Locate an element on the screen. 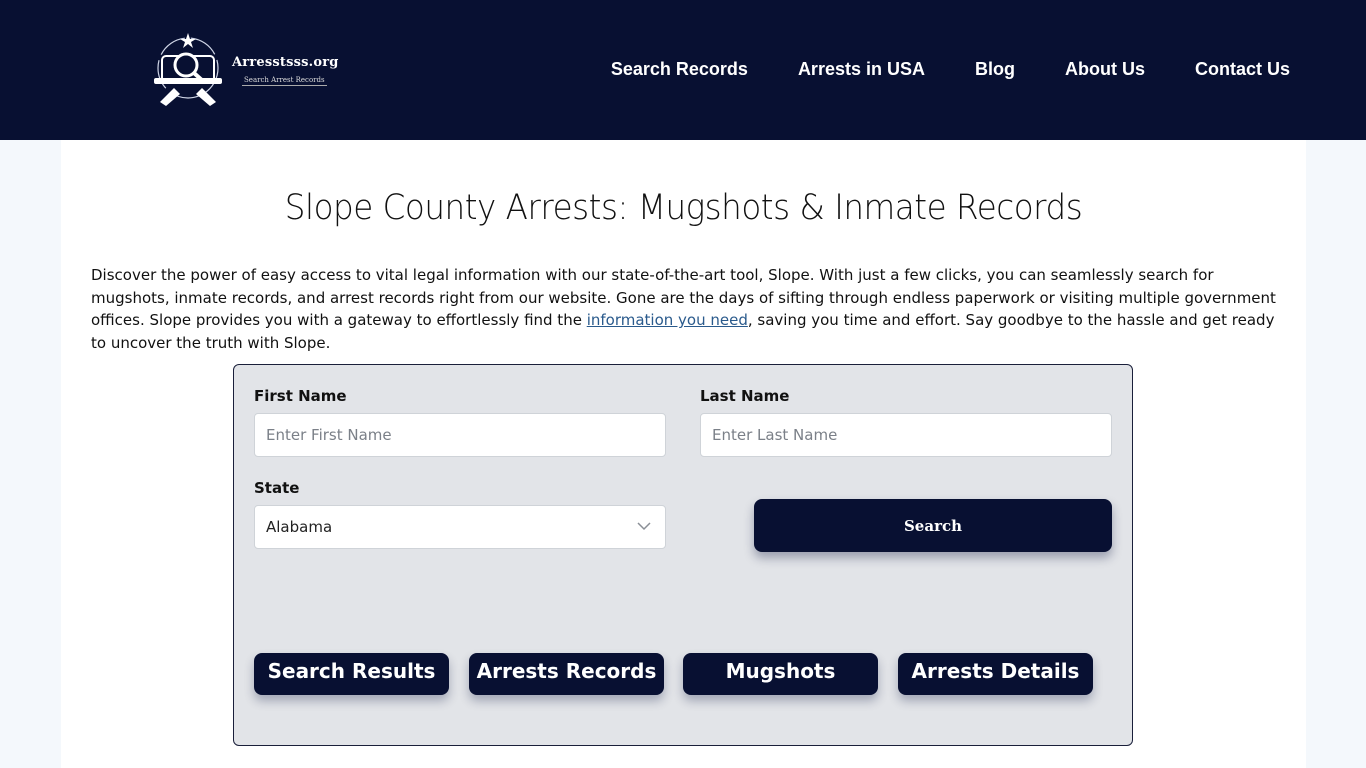  last-name-label: Last Name is located at coordinates (745, 396).